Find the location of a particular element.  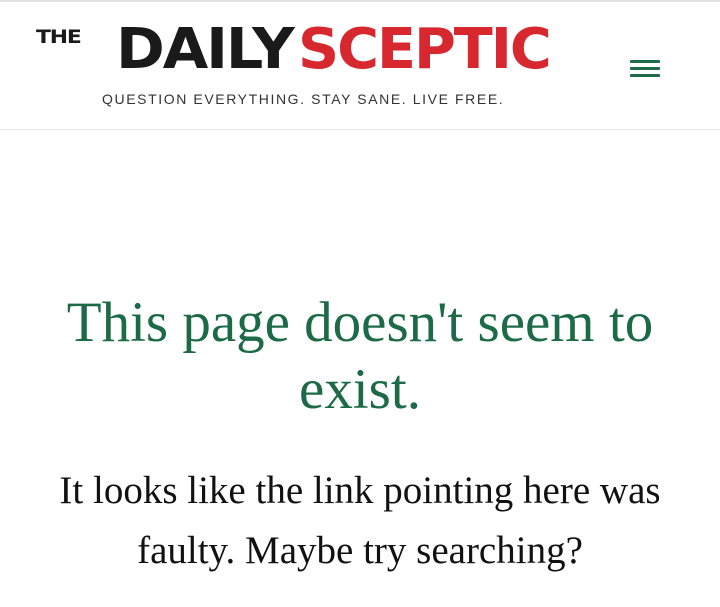

logo-the-text: THE is located at coordinates (59, 37).